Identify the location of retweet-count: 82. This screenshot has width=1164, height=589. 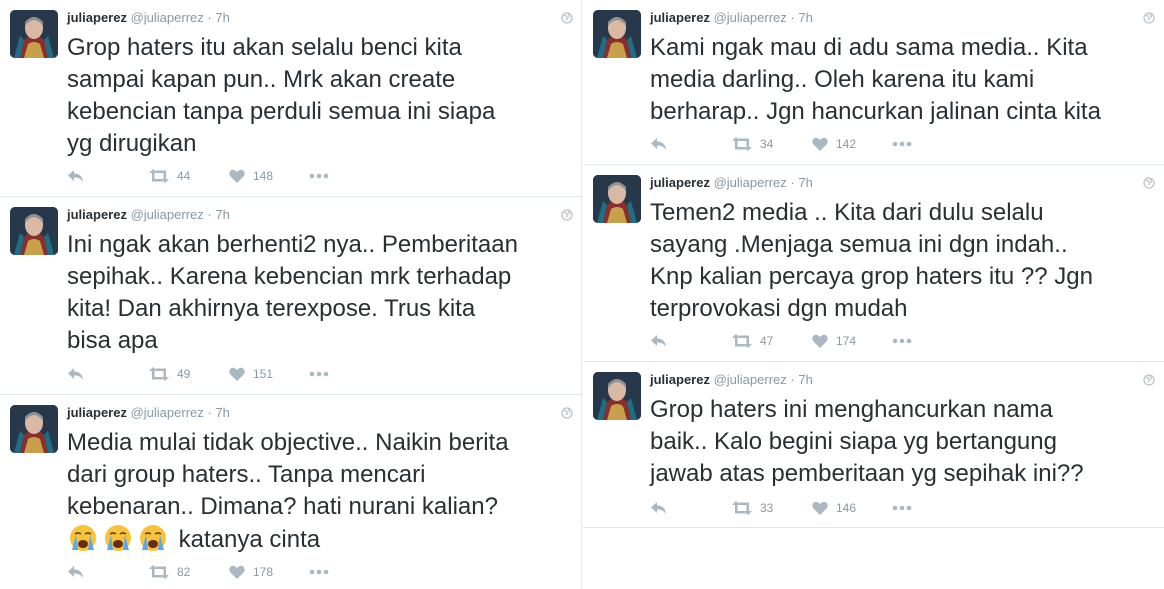
(184, 572).